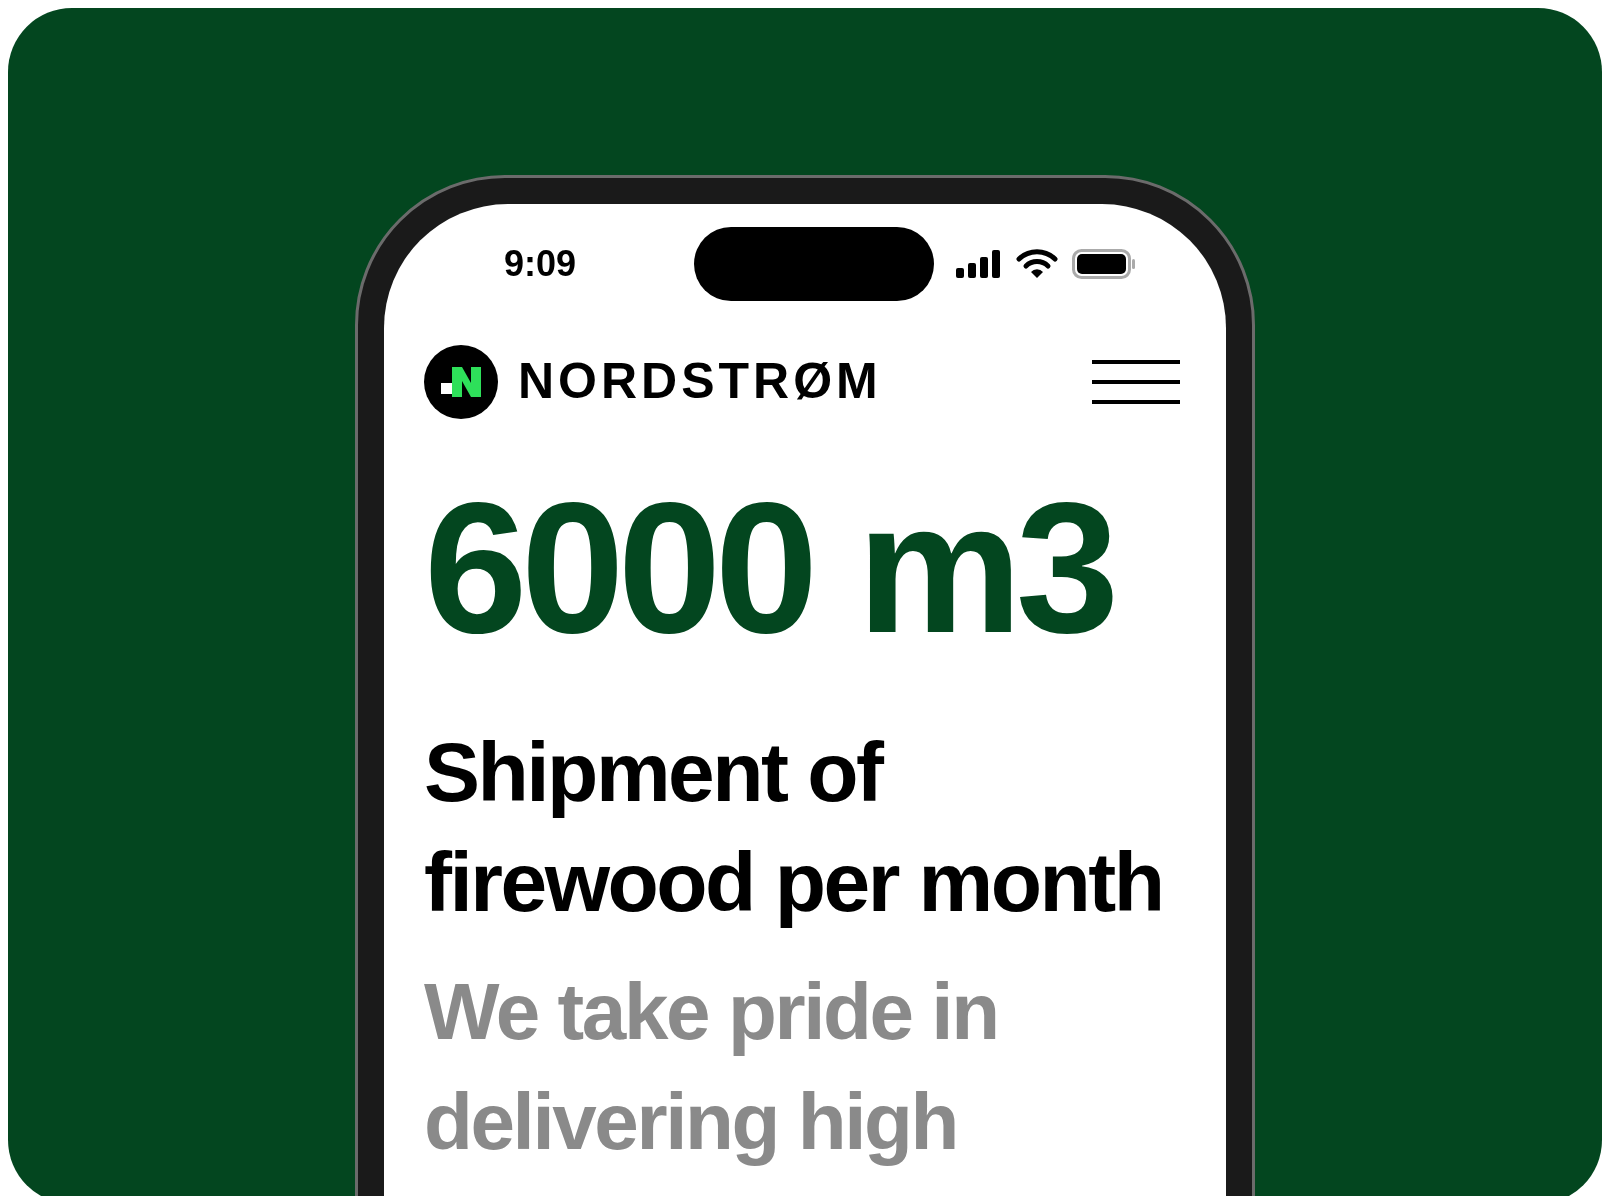 The height and width of the screenshot is (1196, 1610). What do you see at coordinates (711, 1067) in the screenshot?
I see `hero-description: We take pride in delivering high` at bounding box center [711, 1067].